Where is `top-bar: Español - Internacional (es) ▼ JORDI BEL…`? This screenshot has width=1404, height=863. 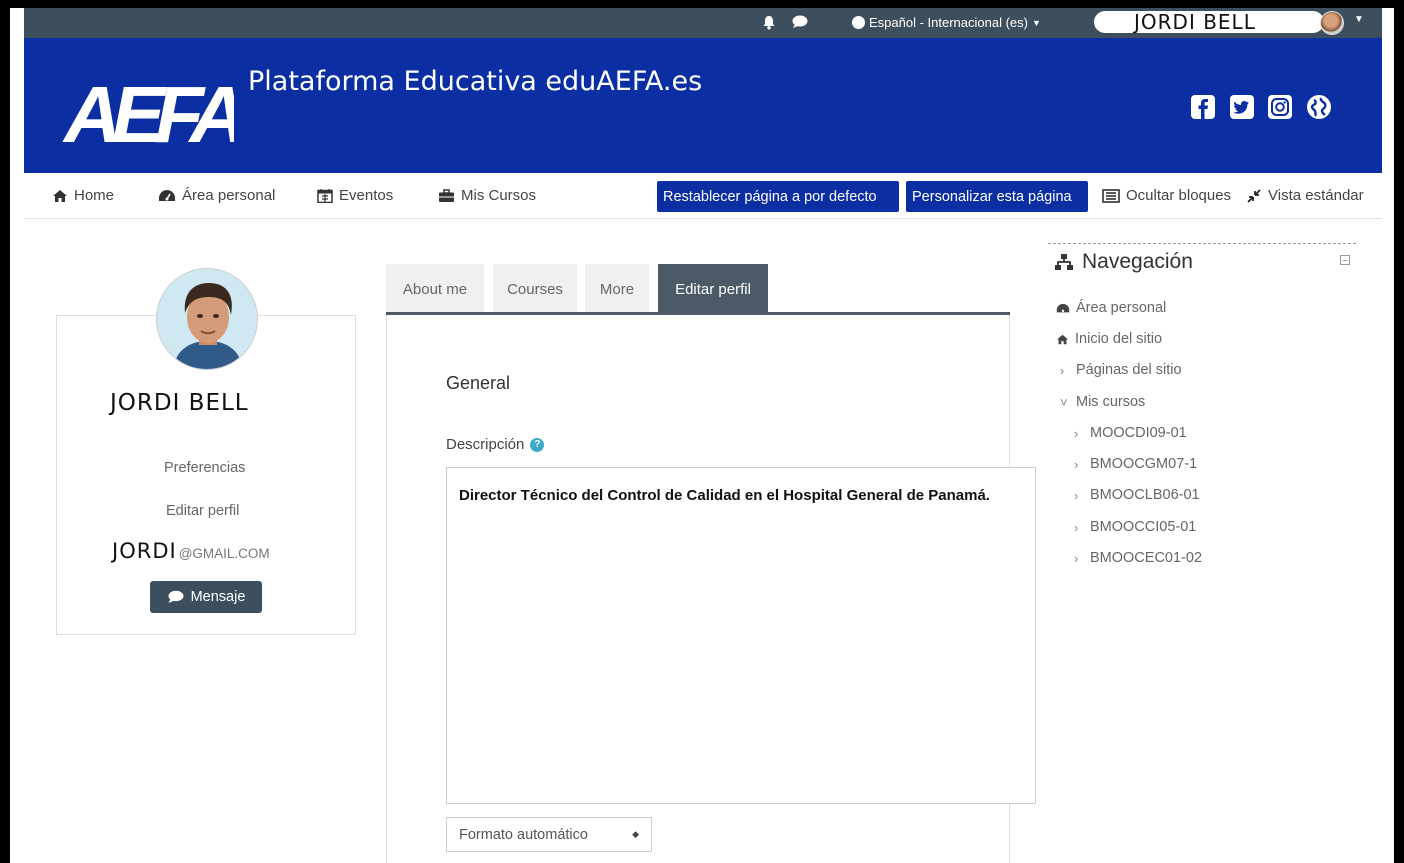 top-bar: Español - Internacional (es) ▼ JORDI BEL… is located at coordinates (703, 23).